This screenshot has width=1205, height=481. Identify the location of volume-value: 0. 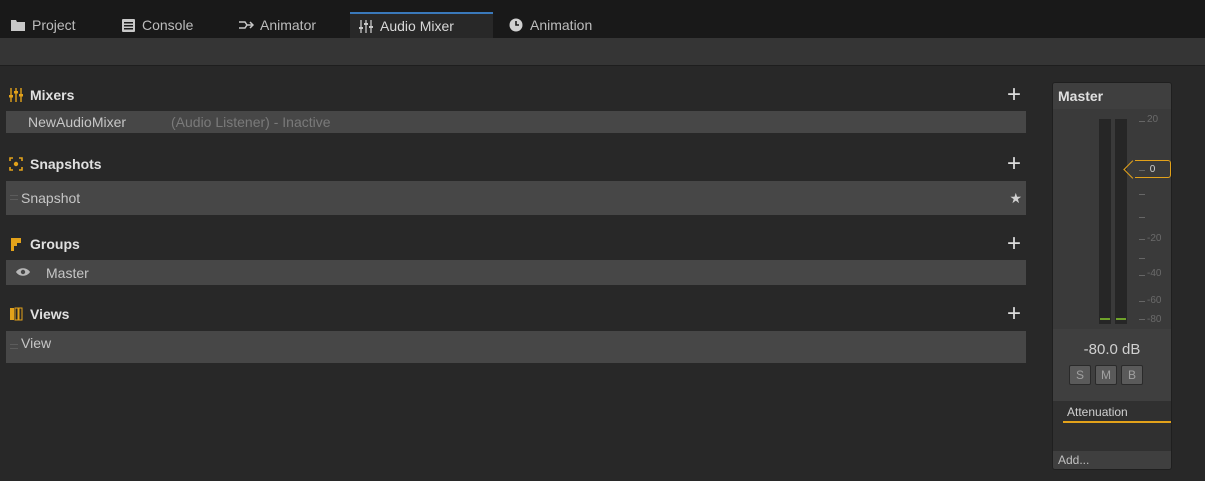
(1152, 169).